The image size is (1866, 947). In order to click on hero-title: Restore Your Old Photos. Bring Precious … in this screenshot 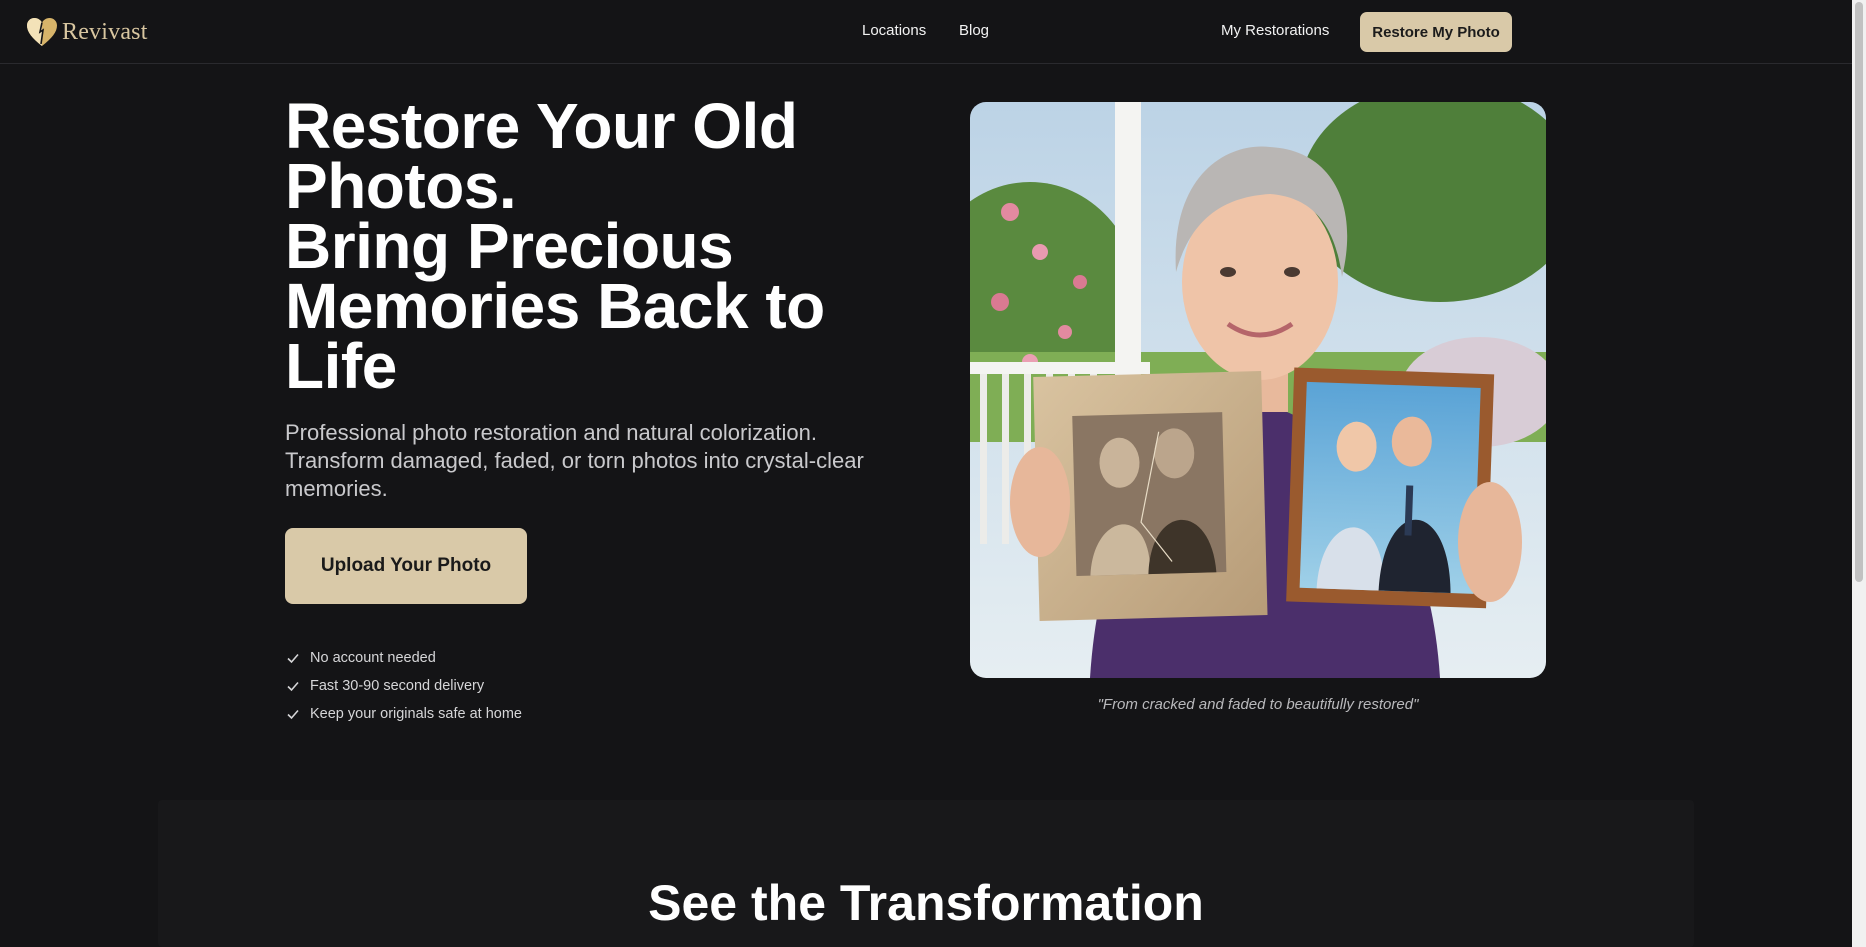, I will do `click(595, 246)`.